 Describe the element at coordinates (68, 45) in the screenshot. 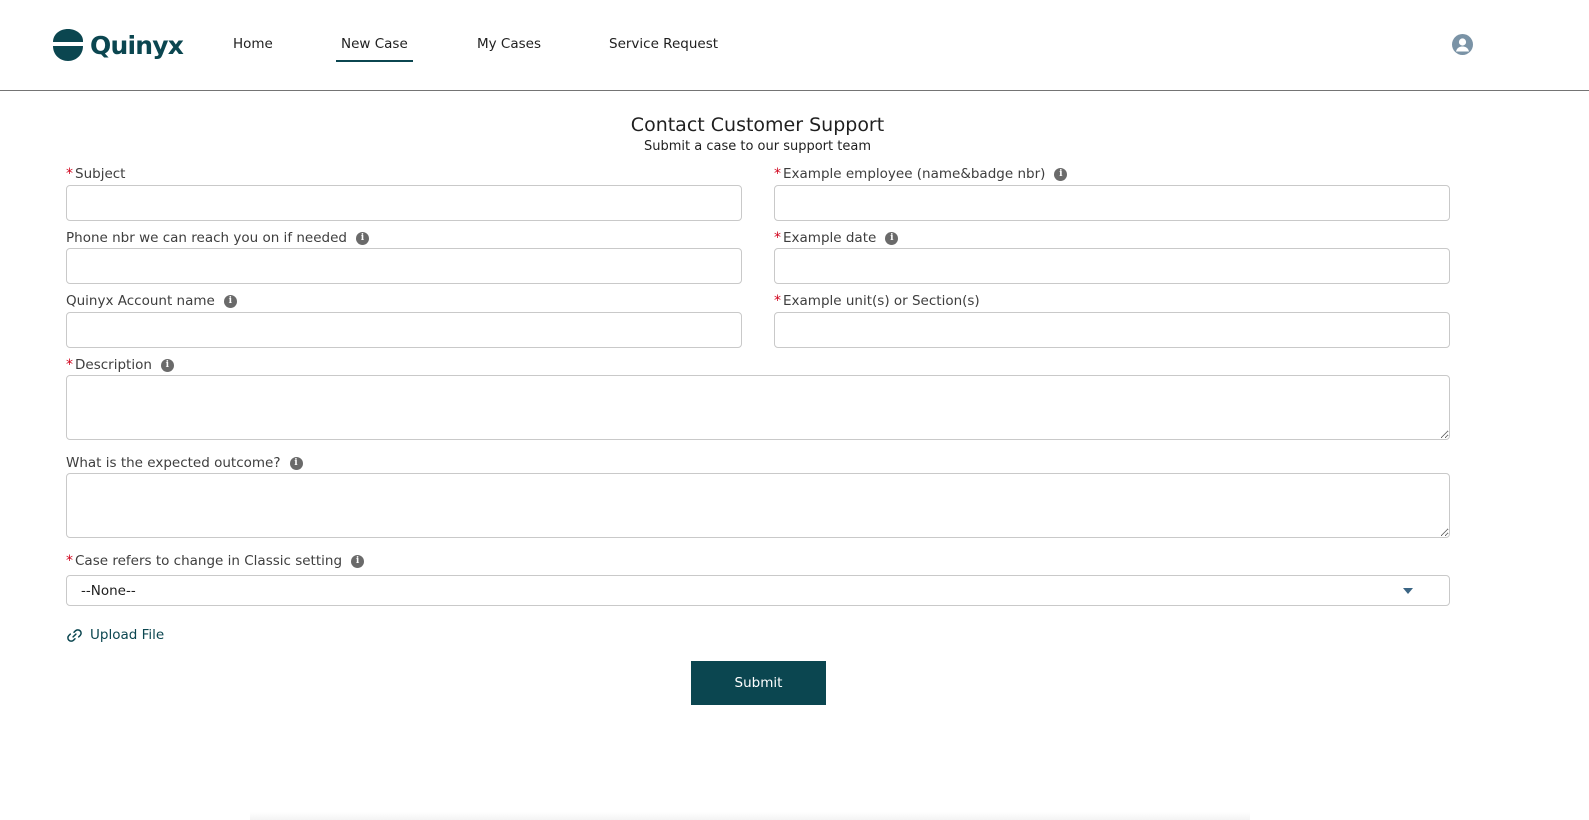

I see `quinyx-logo-icon` at that location.